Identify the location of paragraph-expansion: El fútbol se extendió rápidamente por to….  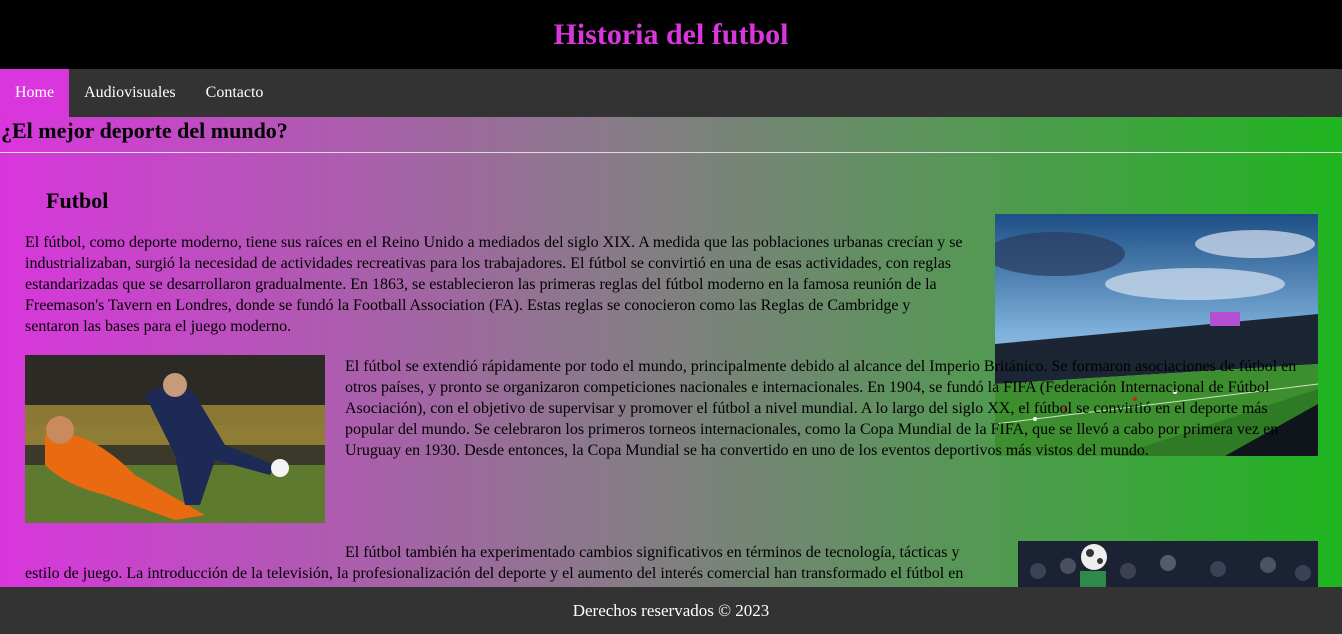
(821, 408).